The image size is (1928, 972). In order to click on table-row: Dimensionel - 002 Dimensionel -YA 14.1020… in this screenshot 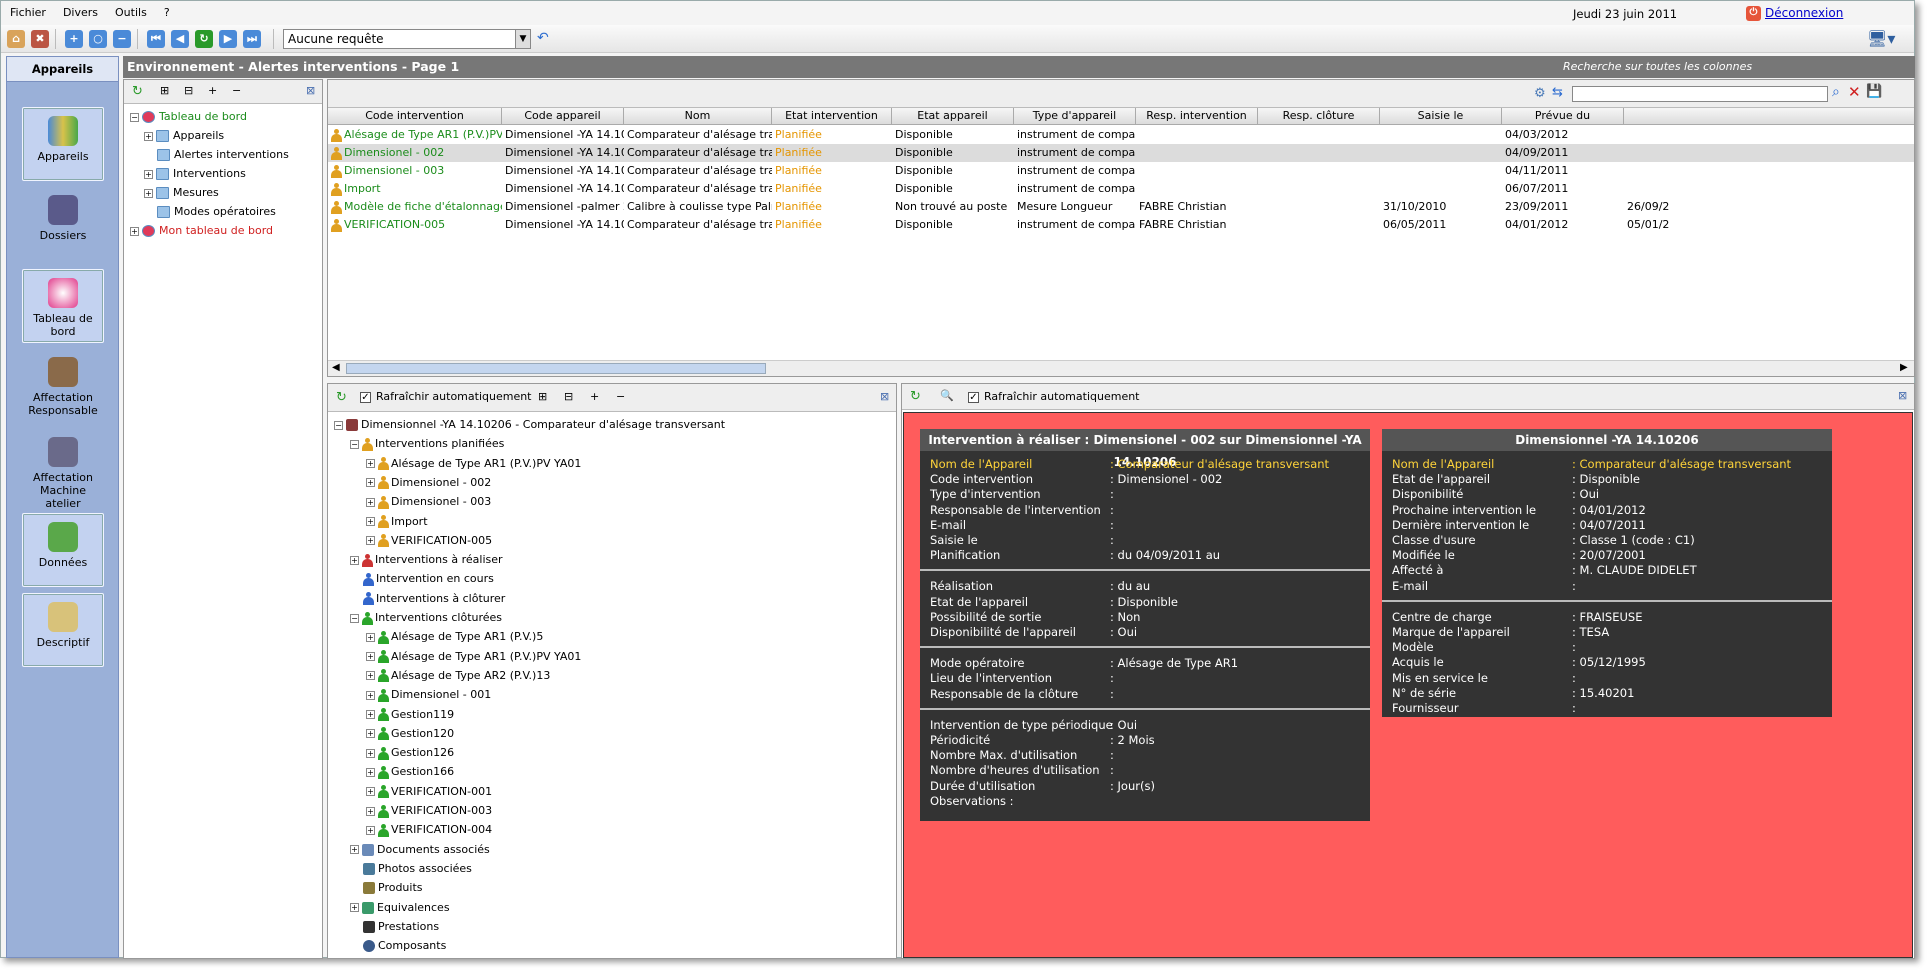, I will do `click(1121, 153)`.